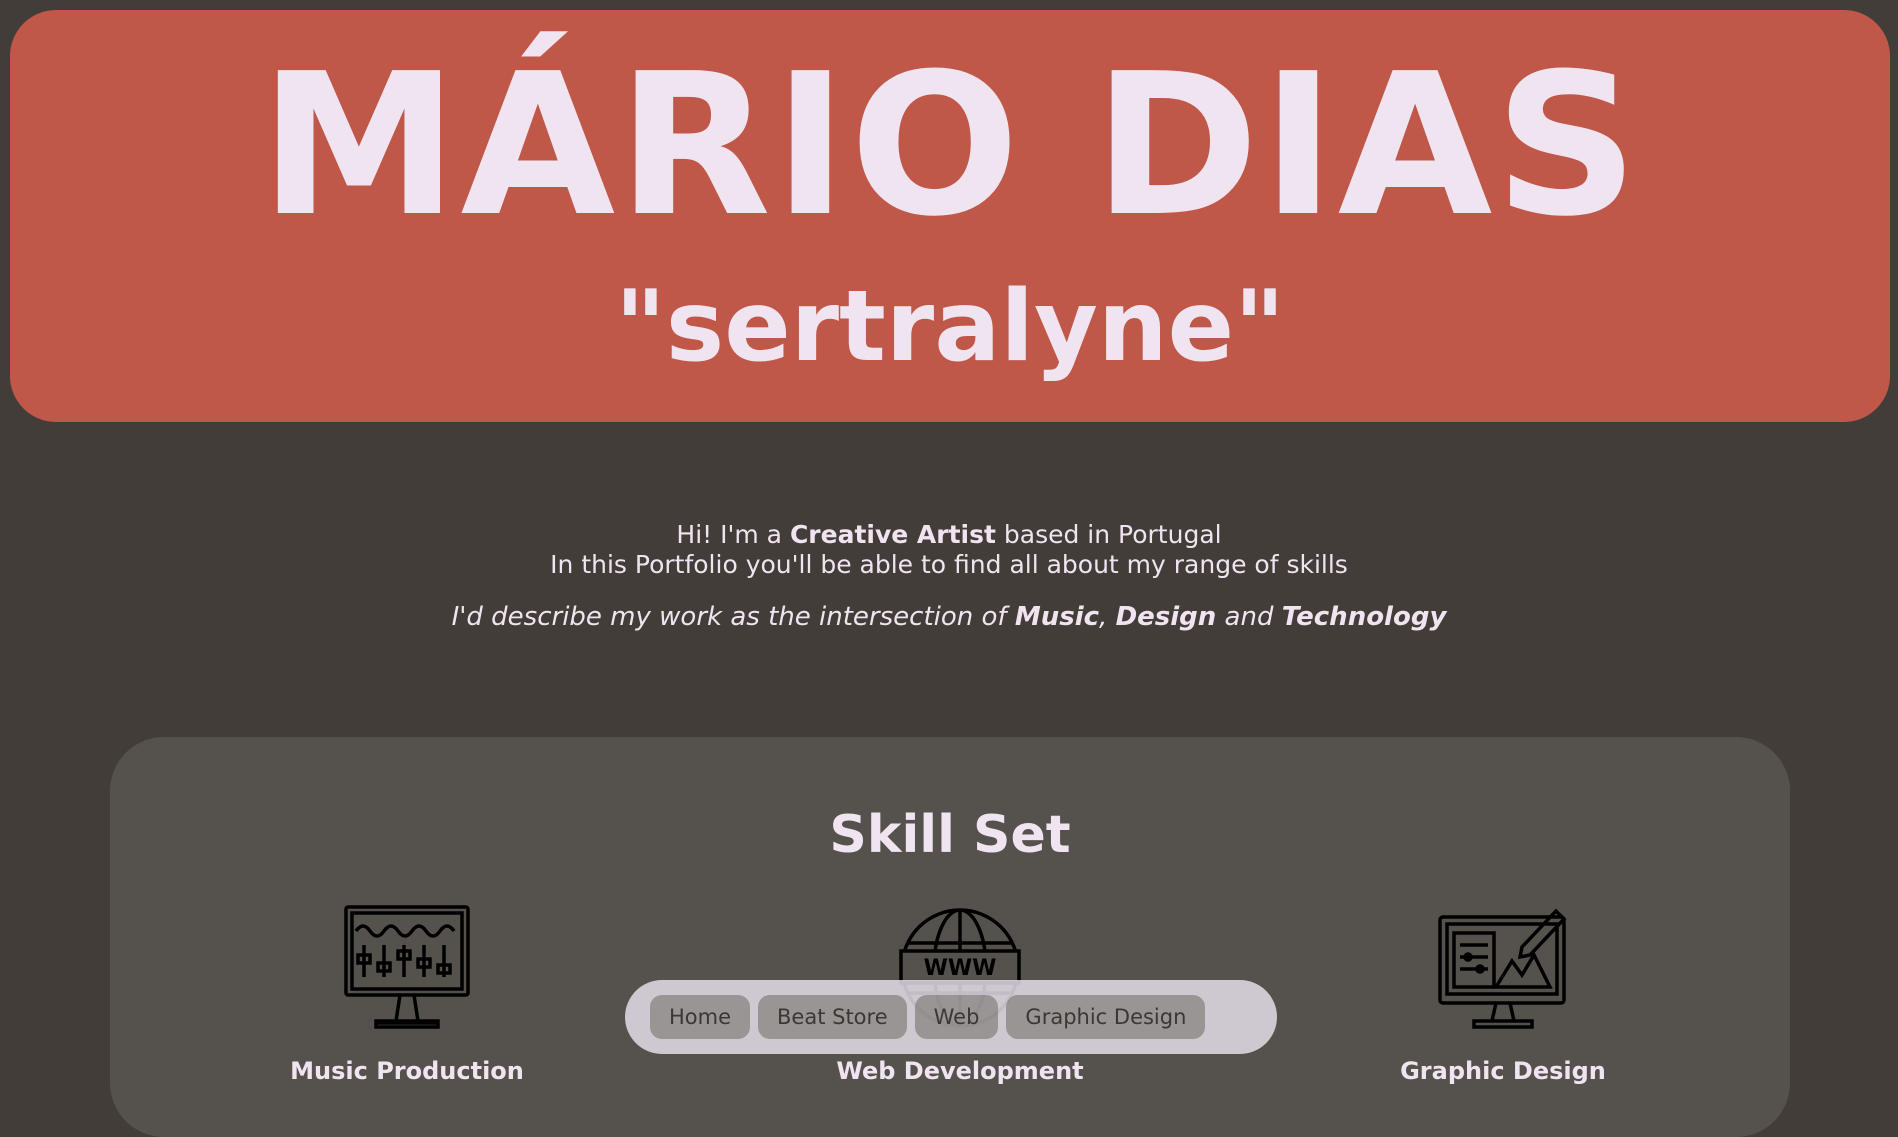 The height and width of the screenshot is (1137, 1898). What do you see at coordinates (407, 967) in the screenshot?
I see `mixer-monitor-icon` at bounding box center [407, 967].